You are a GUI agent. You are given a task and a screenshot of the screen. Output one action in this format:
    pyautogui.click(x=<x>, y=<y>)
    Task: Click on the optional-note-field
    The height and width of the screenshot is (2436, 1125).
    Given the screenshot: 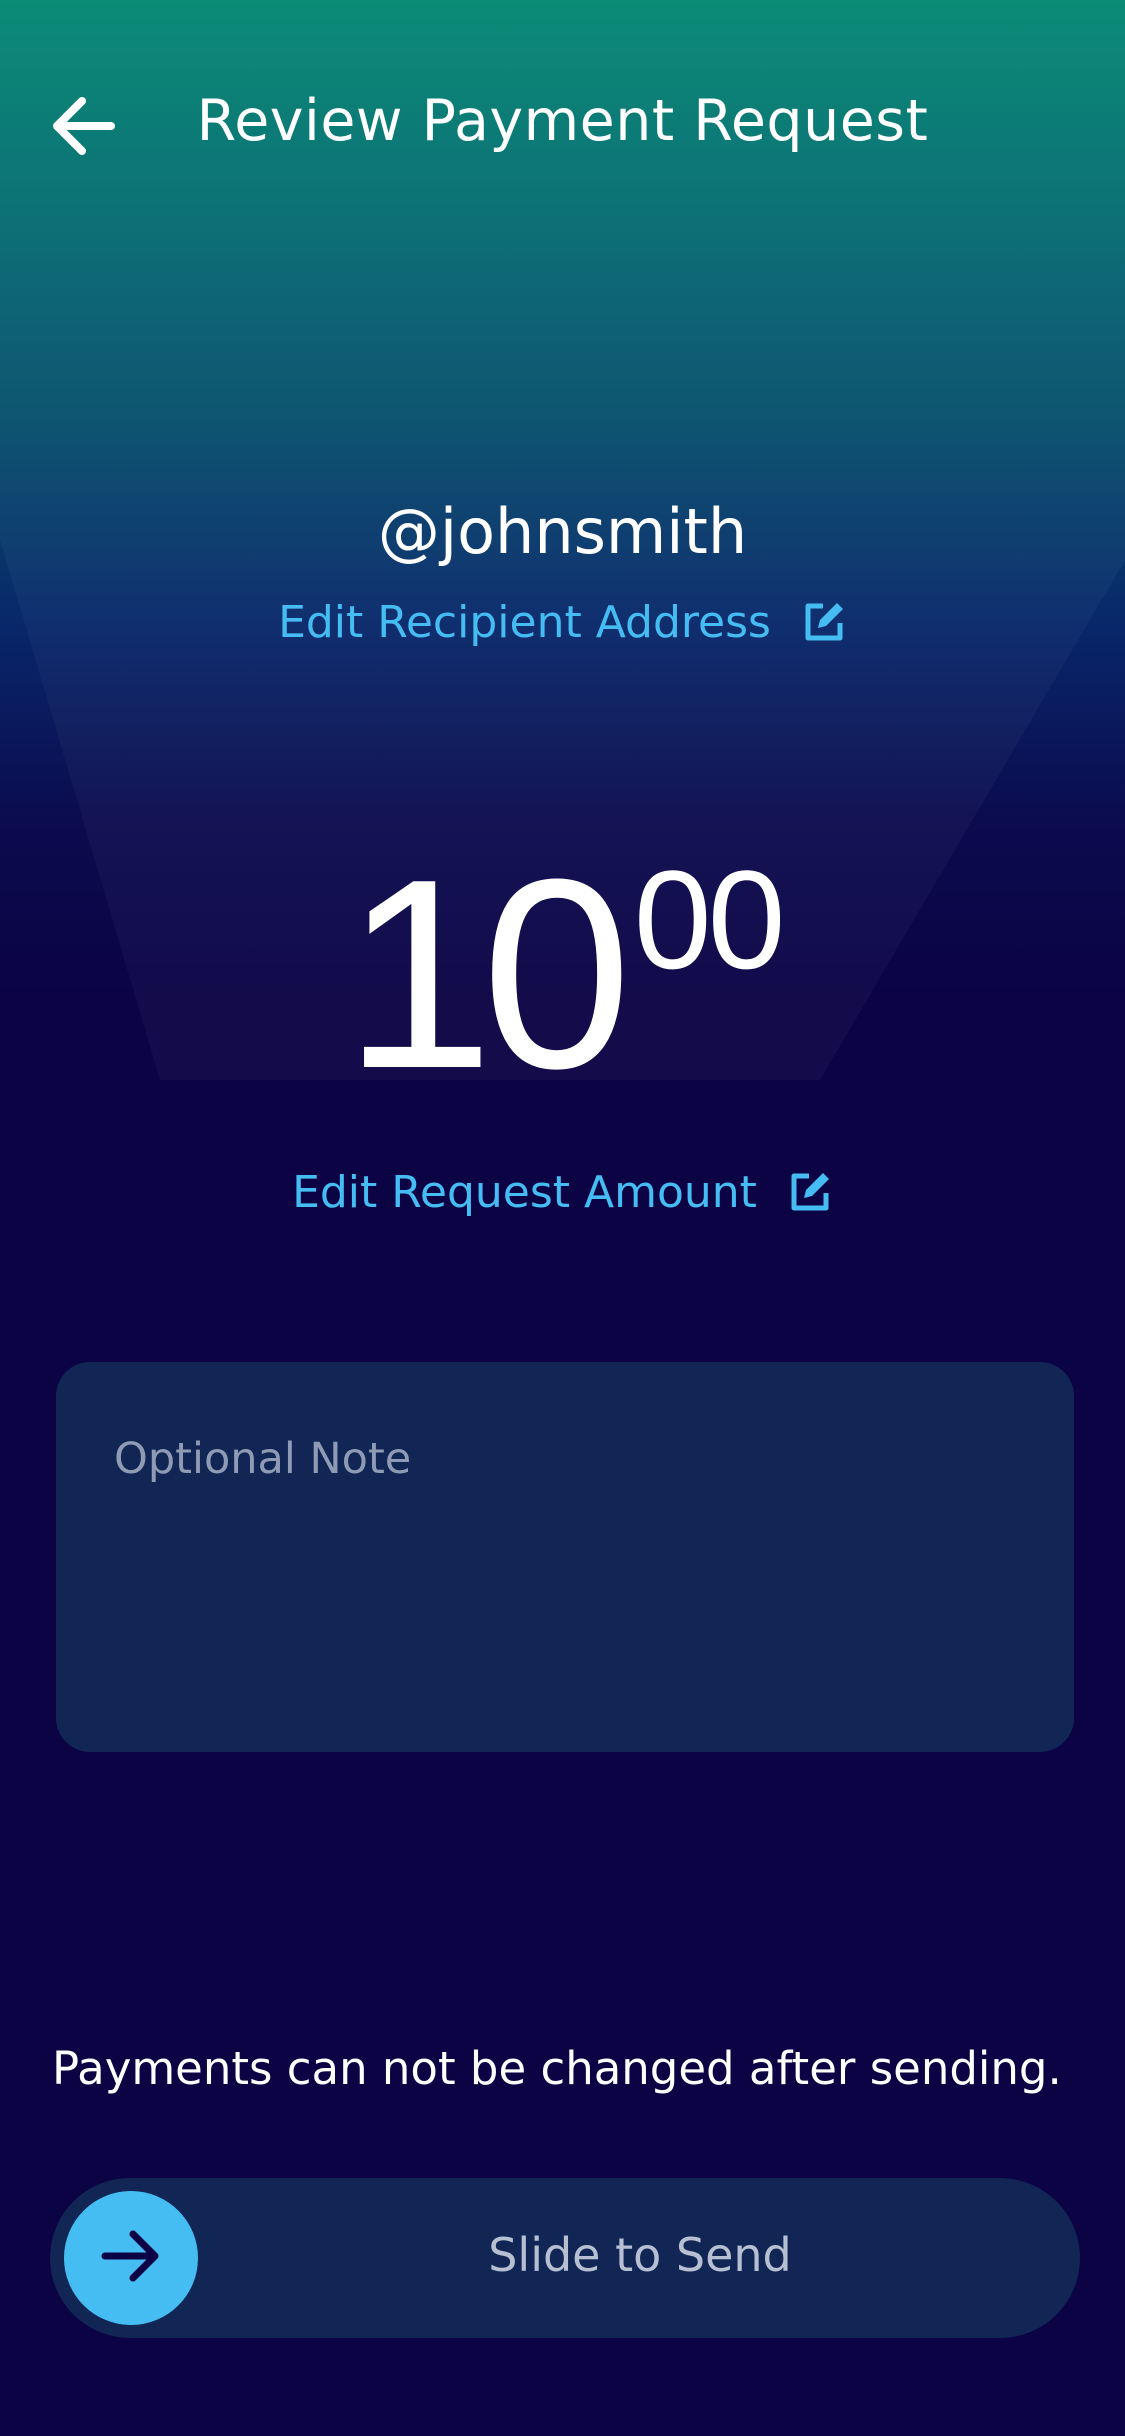 What is the action you would take?
    pyautogui.click(x=565, y=1557)
    